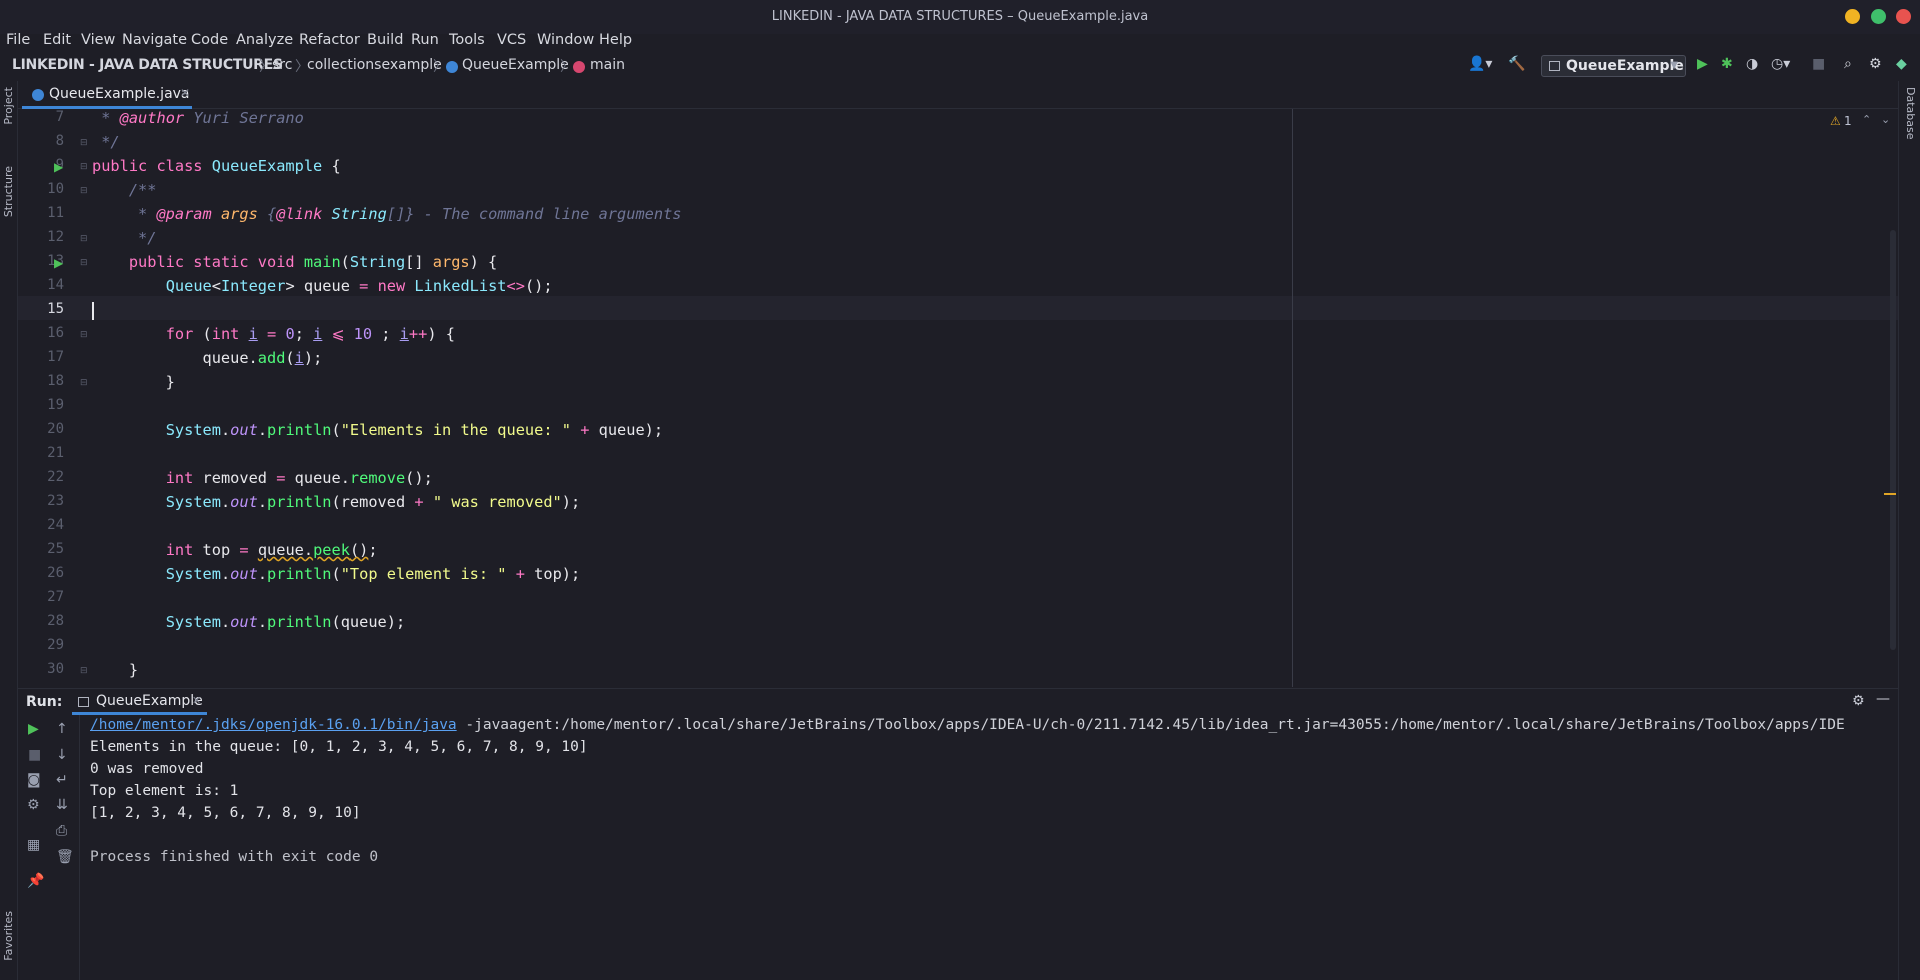 The width and height of the screenshot is (1920, 980). What do you see at coordinates (1848, 64) in the screenshot?
I see `search-icon: ⌕` at bounding box center [1848, 64].